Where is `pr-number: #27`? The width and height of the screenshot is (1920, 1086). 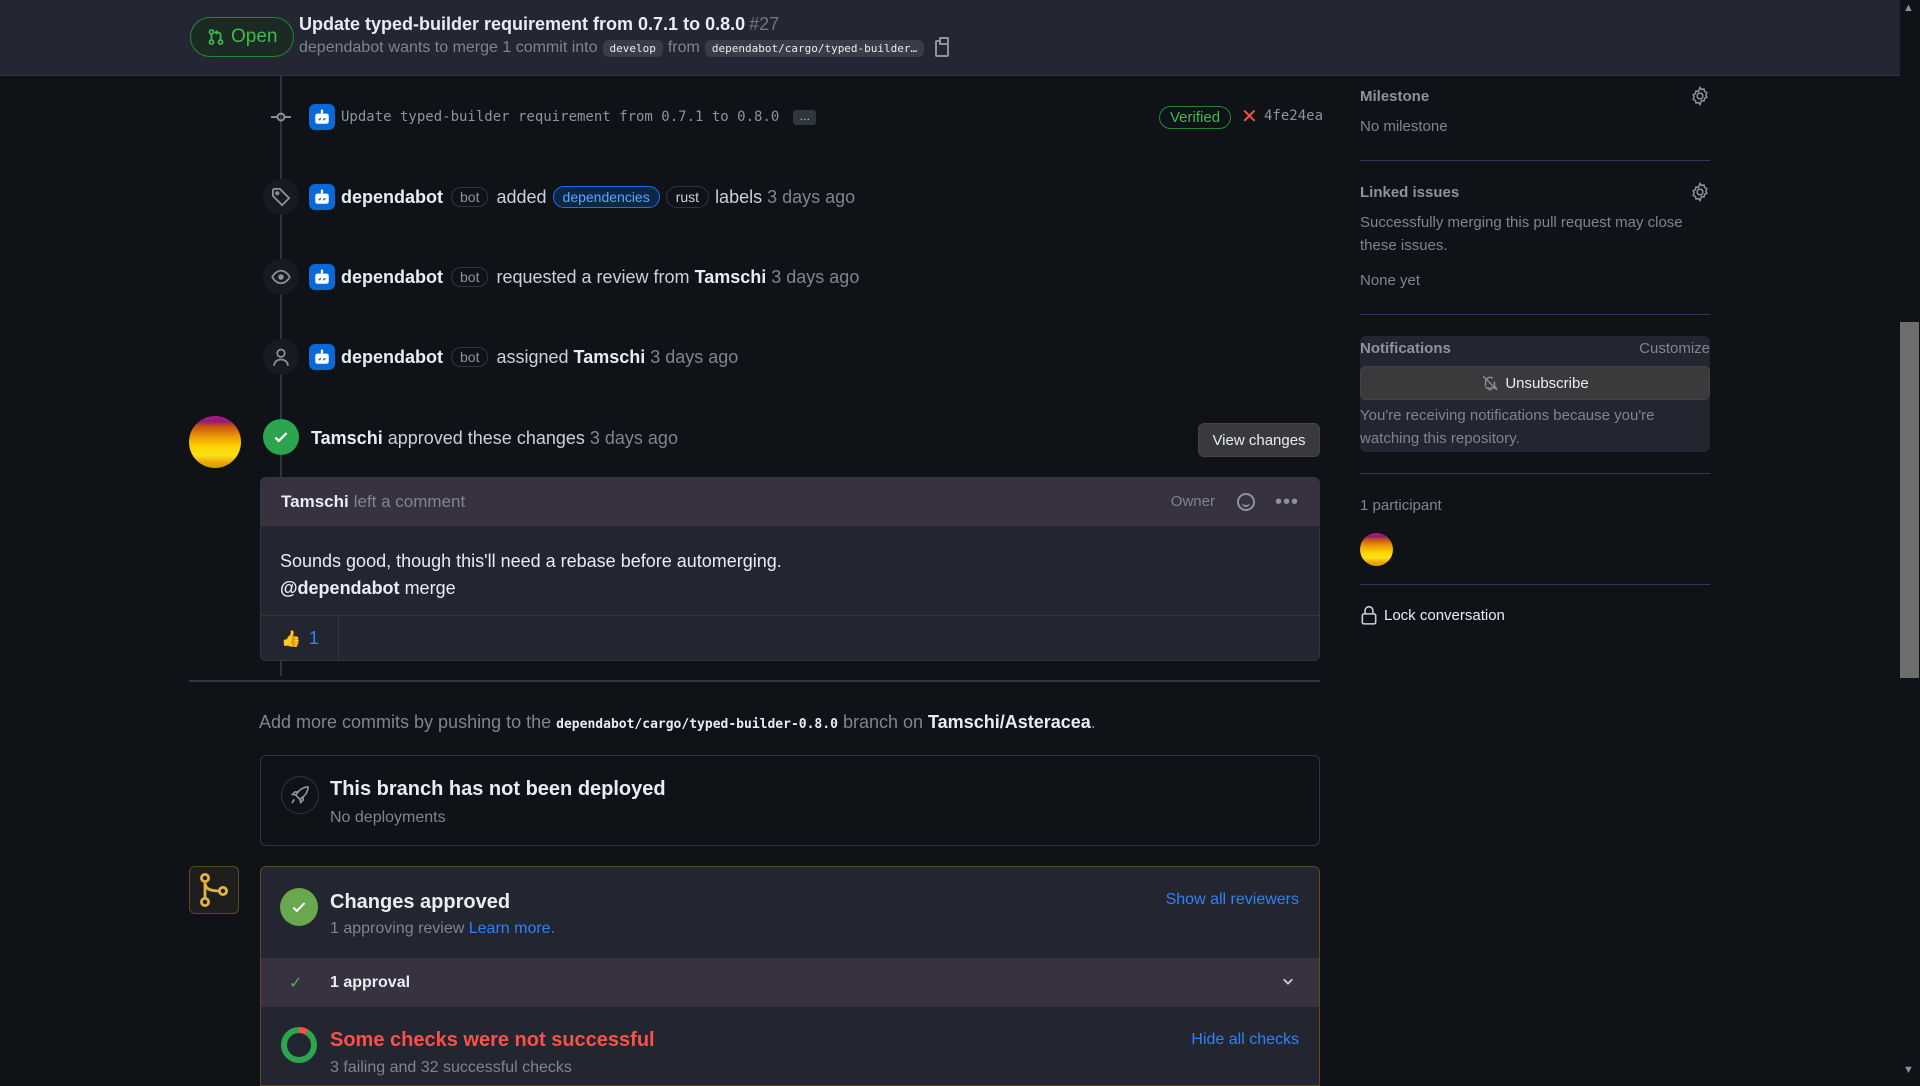
pr-number: #27 is located at coordinates (764, 24).